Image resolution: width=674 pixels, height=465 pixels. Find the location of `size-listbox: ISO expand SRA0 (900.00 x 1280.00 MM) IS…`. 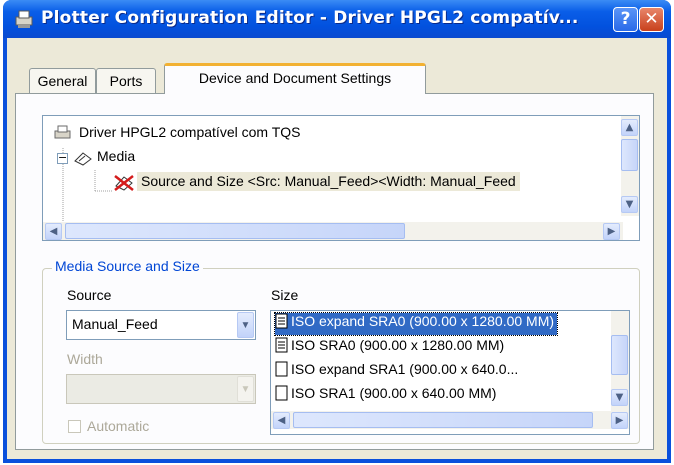

size-listbox: ISO expand SRA0 (900.00 x 1280.00 MM) IS… is located at coordinates (450, 372).